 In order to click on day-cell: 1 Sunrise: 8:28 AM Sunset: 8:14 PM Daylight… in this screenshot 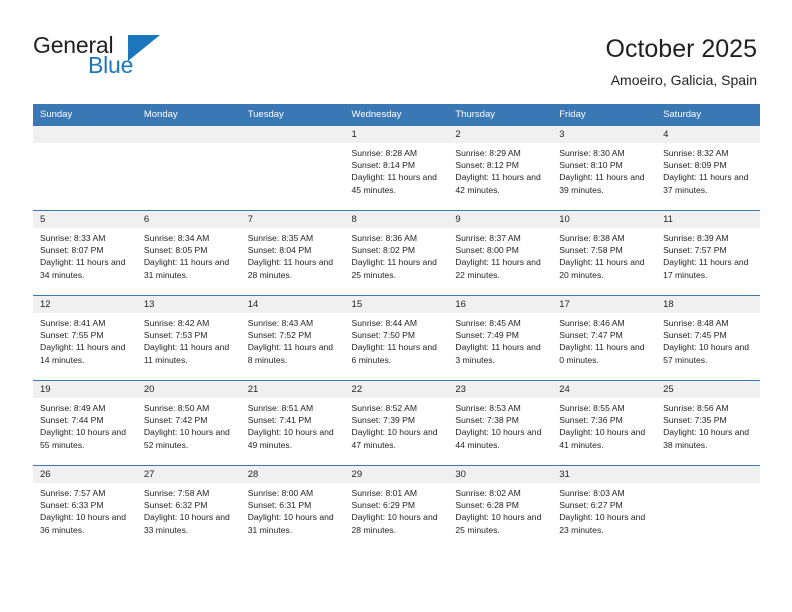, I will do `click(396, 168)`.